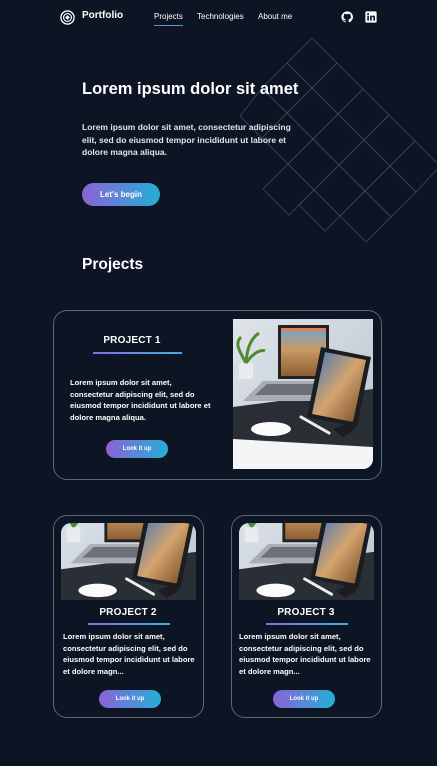  Describe the element at coordinates (275, 16) in the screenshot. I see `nav-about-me: About me` at that location.